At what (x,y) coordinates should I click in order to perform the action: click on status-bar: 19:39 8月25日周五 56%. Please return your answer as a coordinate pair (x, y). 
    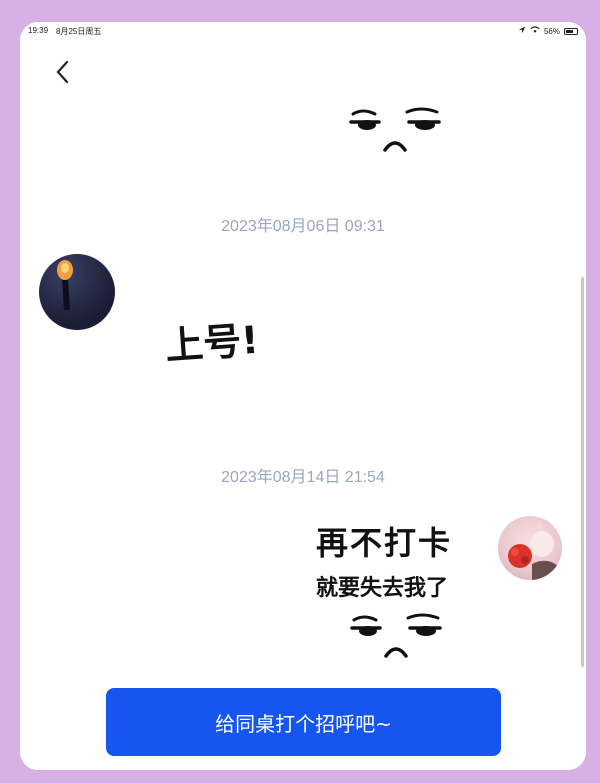
    Looking at the image, I should click on (303, 31).